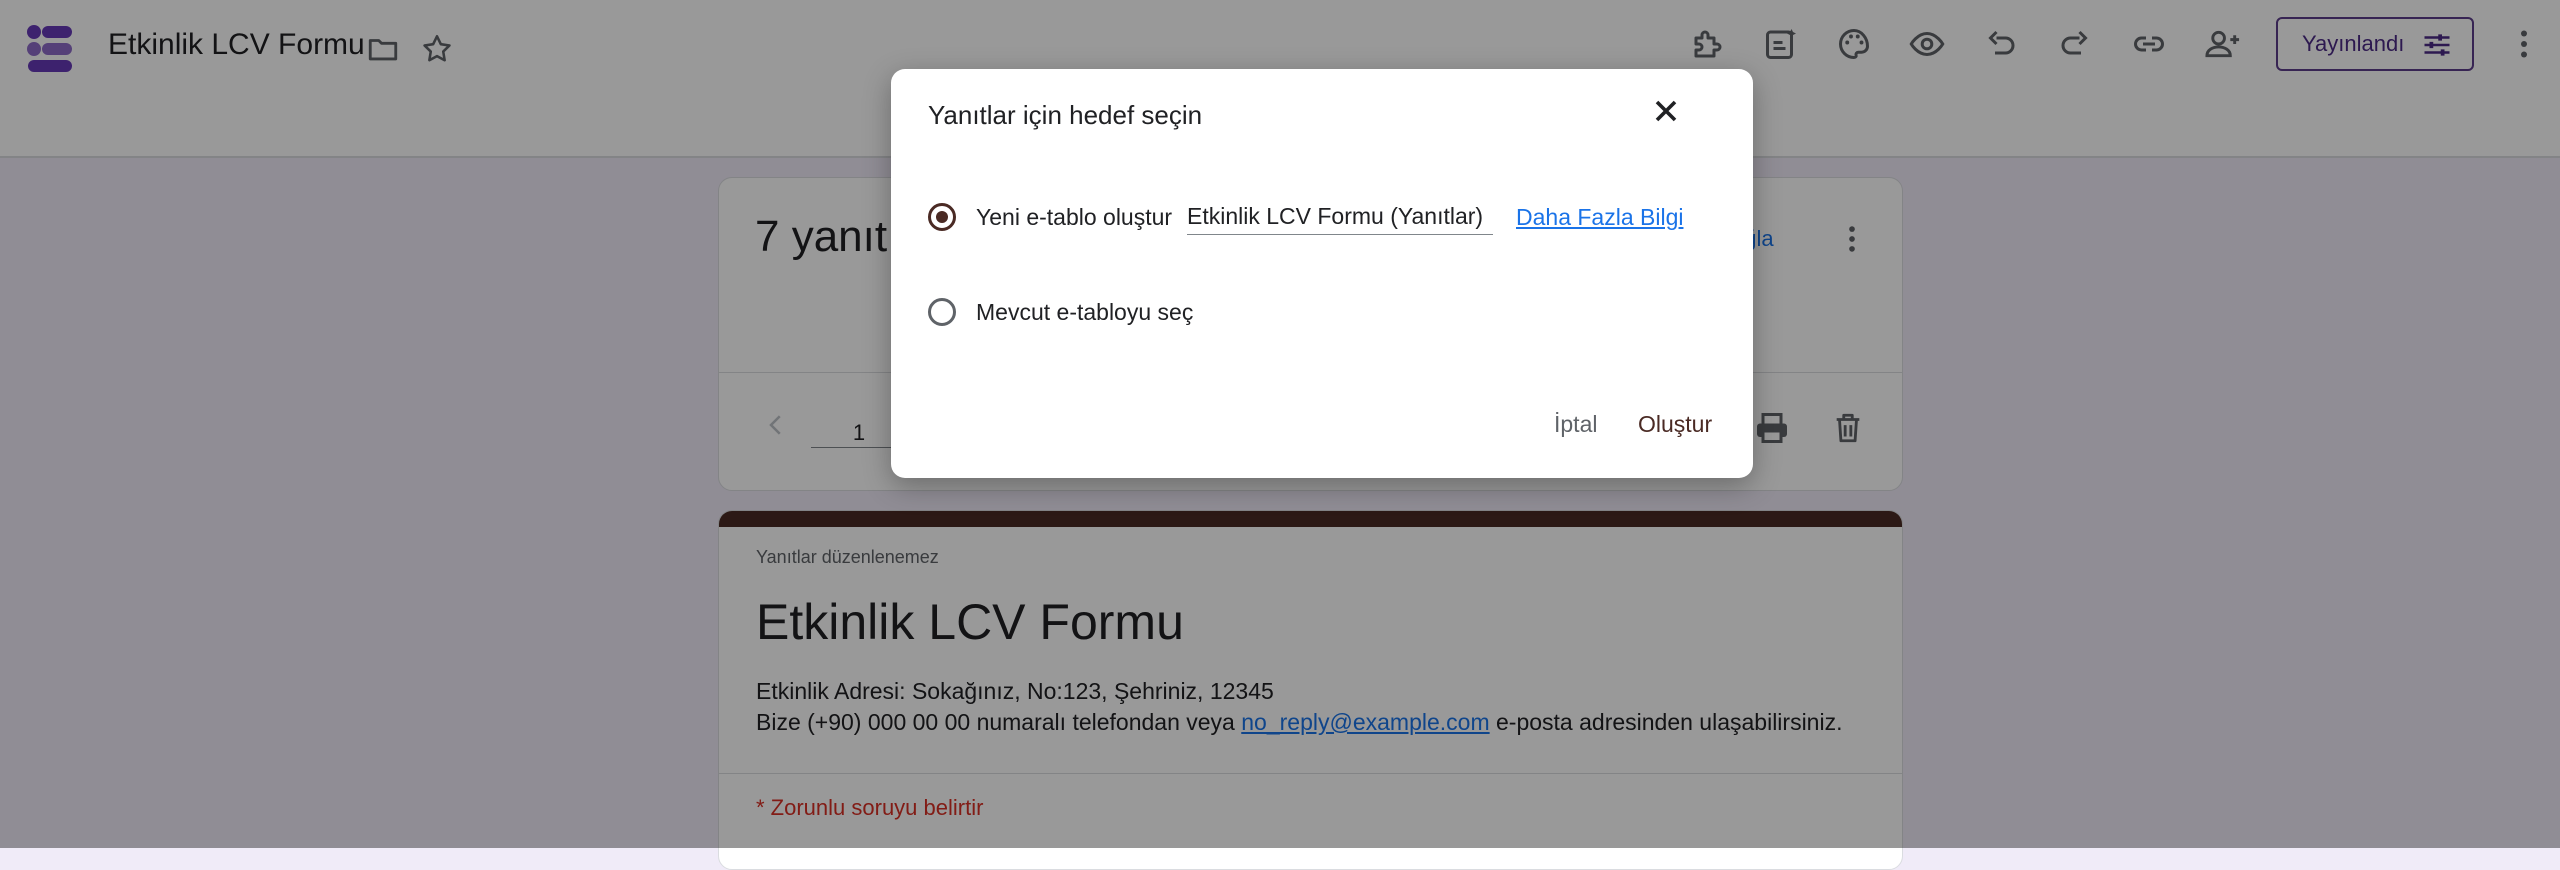 The image size is (2560, 870). I want to click on close-icon, so click(1666, 111).